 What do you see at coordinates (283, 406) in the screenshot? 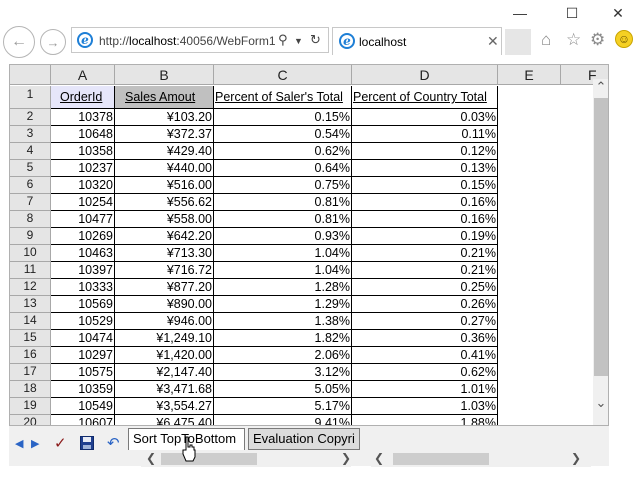
I see `cell-percent-saler: 5.17%` at bounding box center [283, 406].